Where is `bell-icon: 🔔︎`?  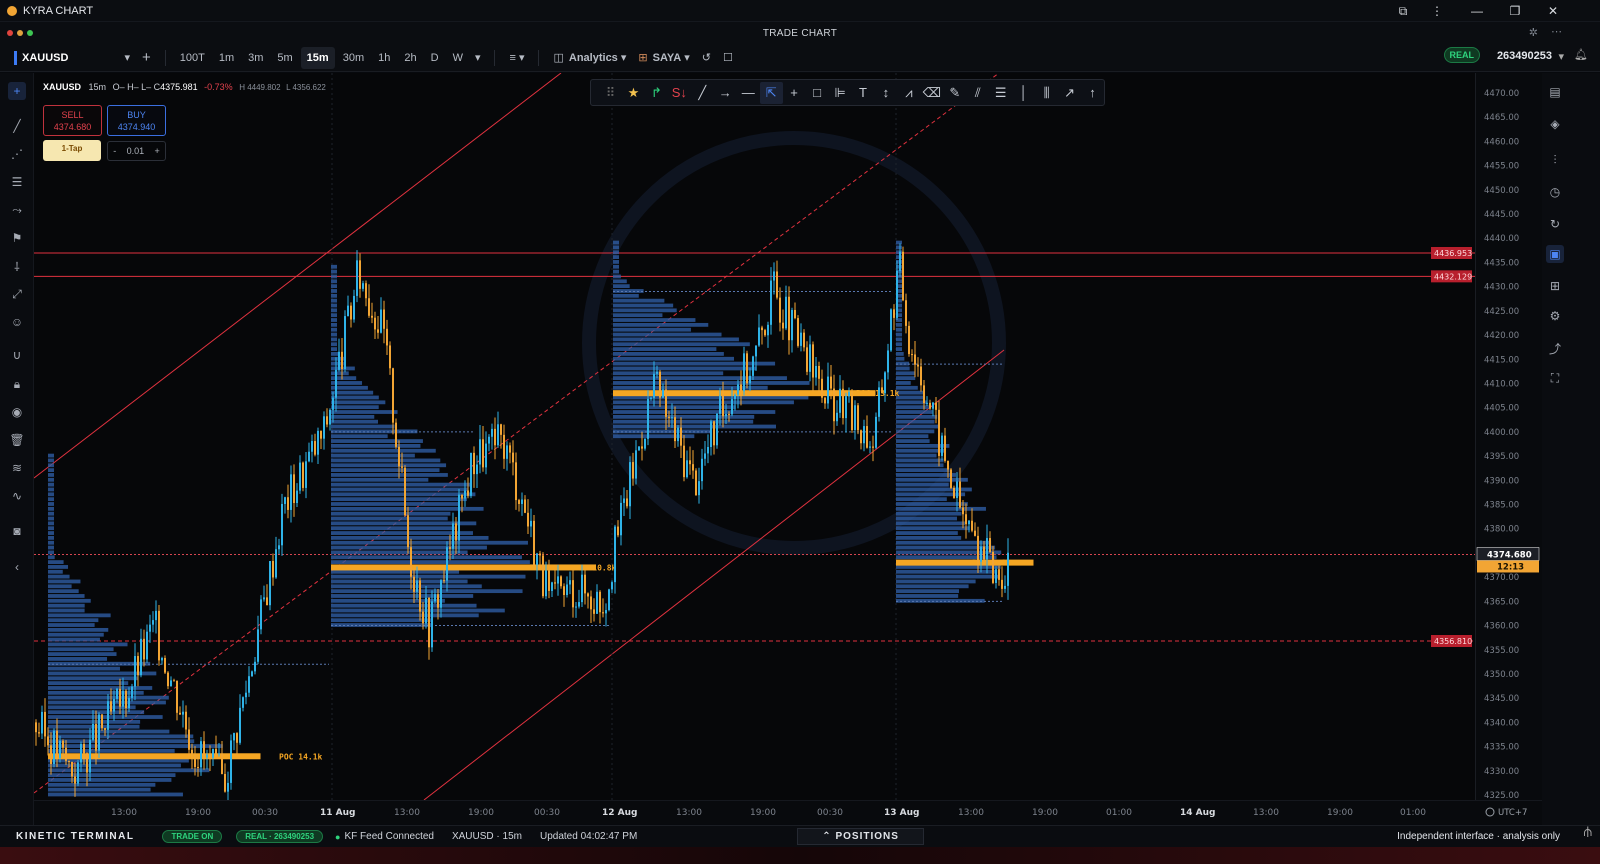 bell-icon: 🔔︎ is located at coordinates (1581, 54).